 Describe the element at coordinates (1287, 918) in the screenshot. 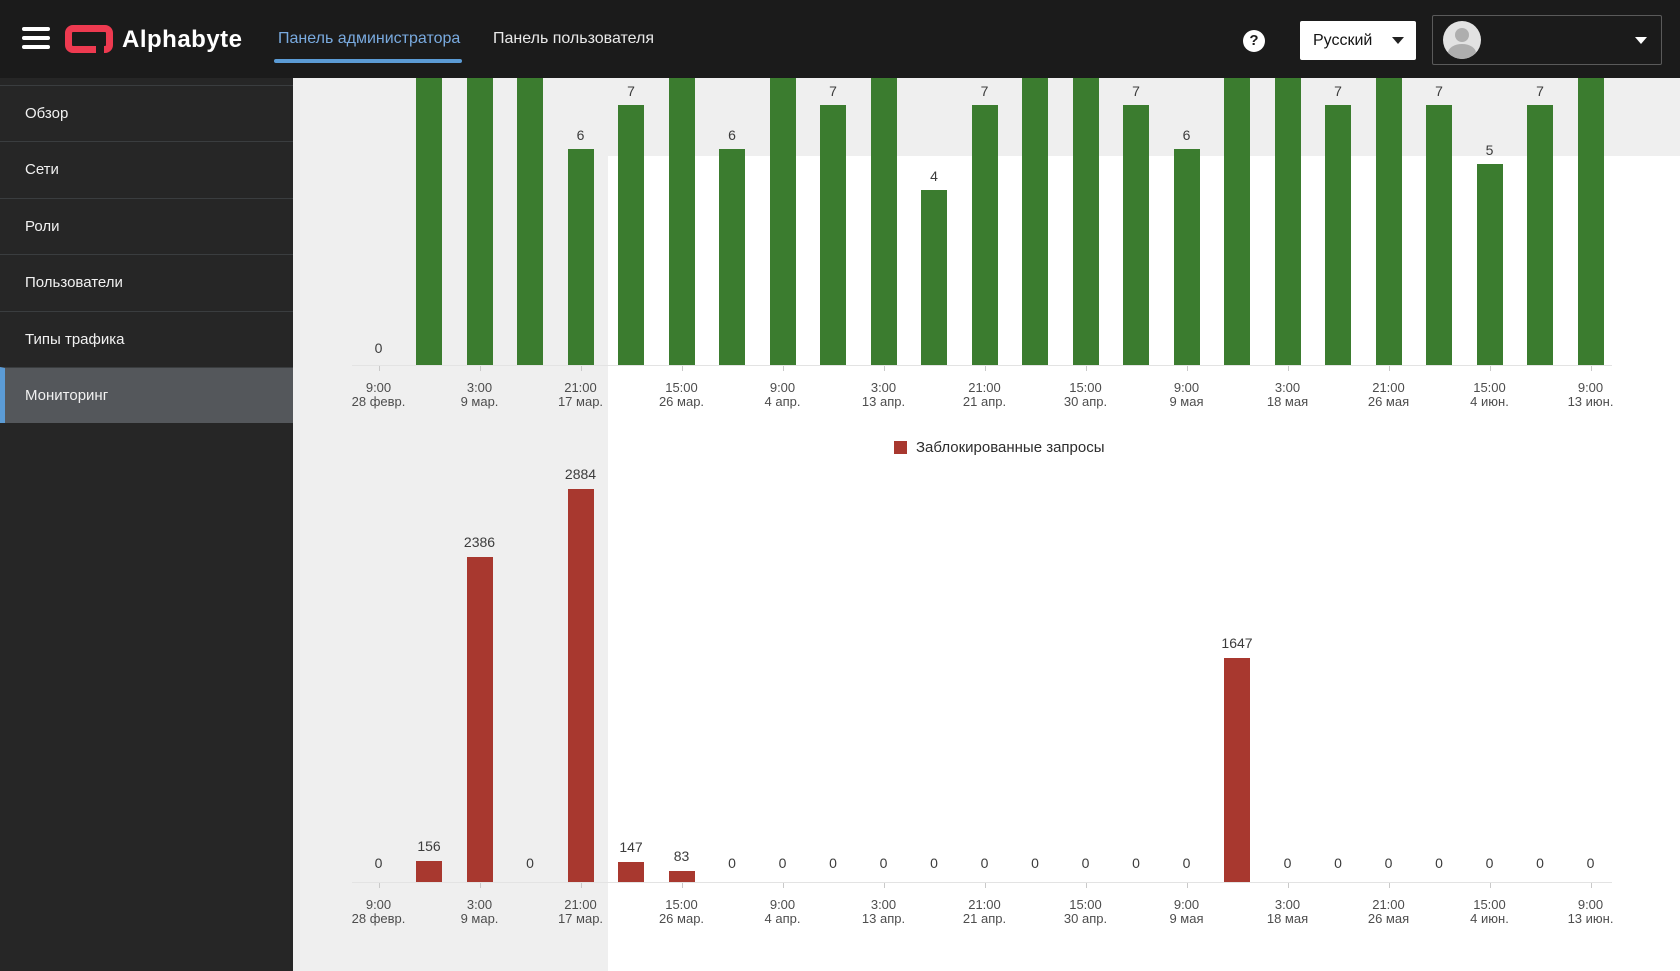

I see `x-tick-date-label: 18 мая` at that location.